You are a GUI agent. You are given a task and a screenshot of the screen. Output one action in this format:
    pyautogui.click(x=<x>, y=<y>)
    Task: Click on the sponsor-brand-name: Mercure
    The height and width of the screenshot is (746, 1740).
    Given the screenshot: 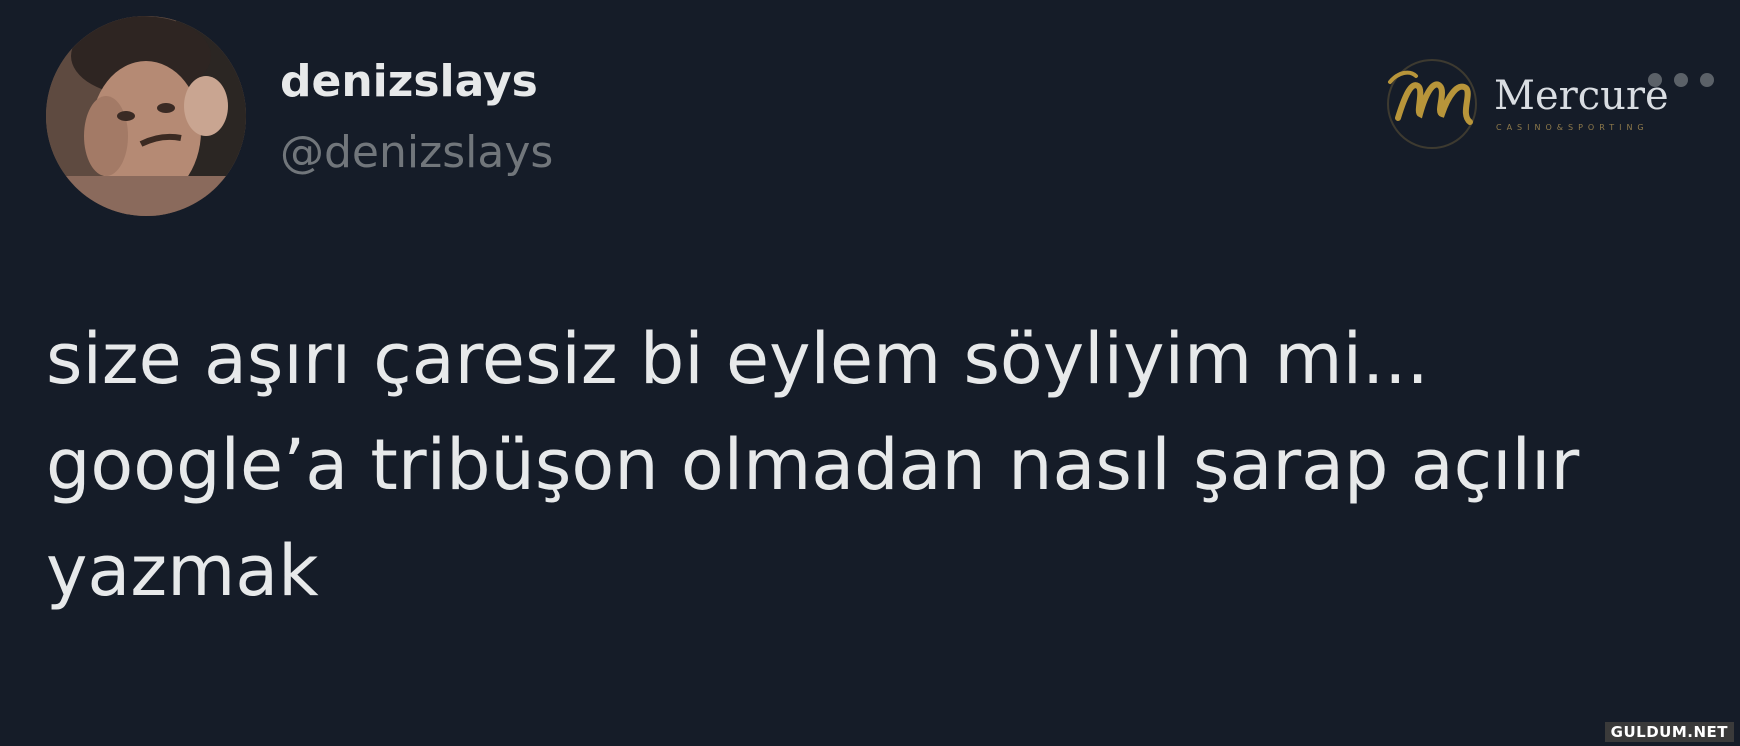 What is the action you would take?
    pyautogui.click(x=1581, y=96)
    